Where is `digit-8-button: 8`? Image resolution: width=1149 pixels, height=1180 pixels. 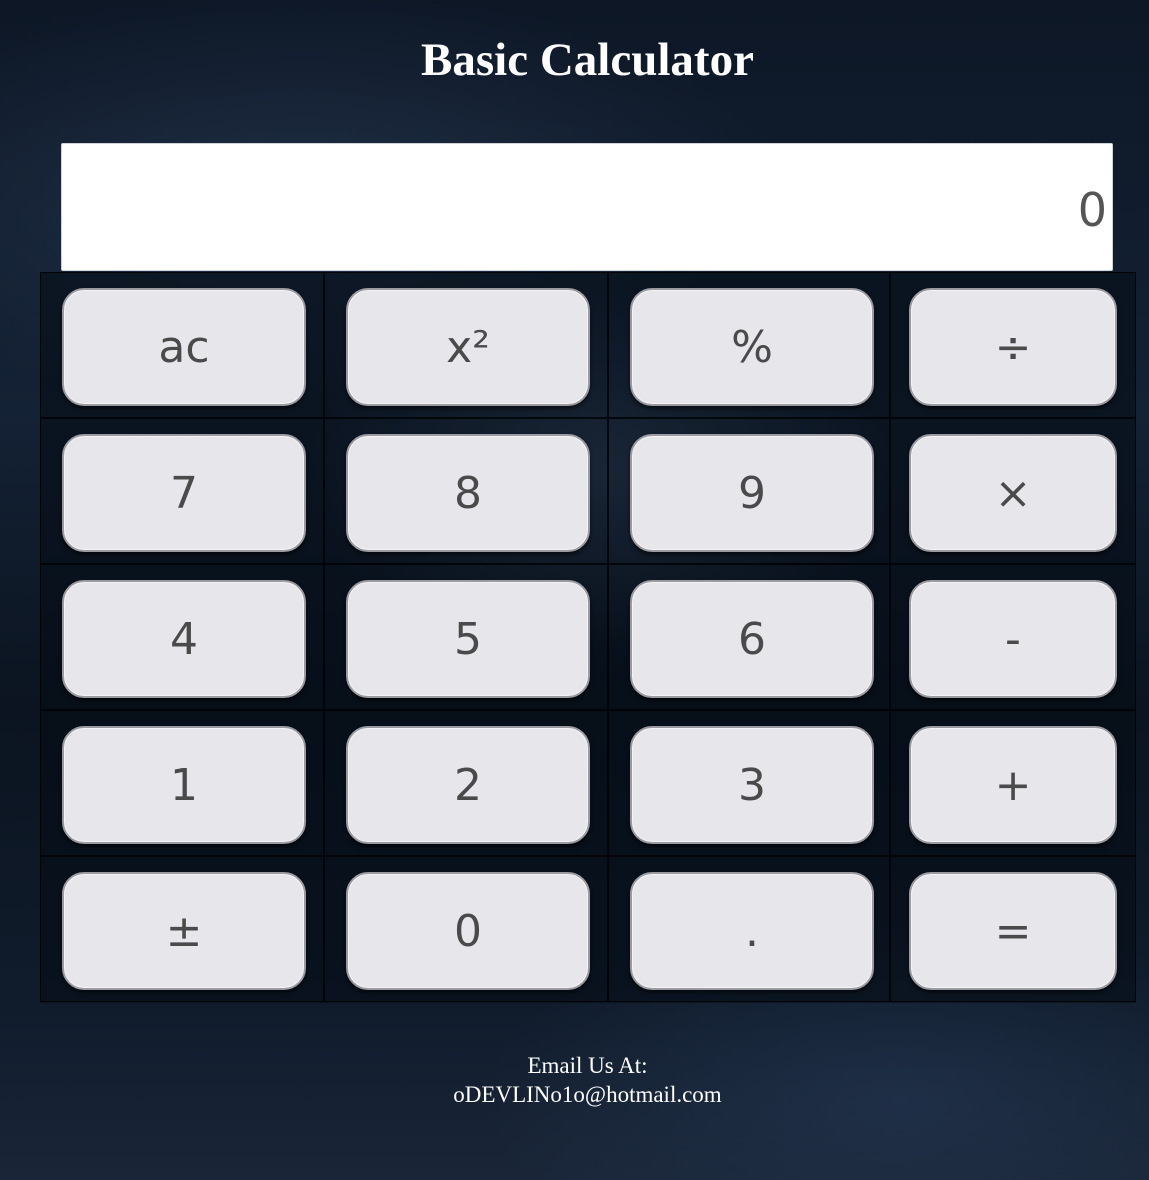 digit-8-button: 8 is located at coordinates (468, 493).